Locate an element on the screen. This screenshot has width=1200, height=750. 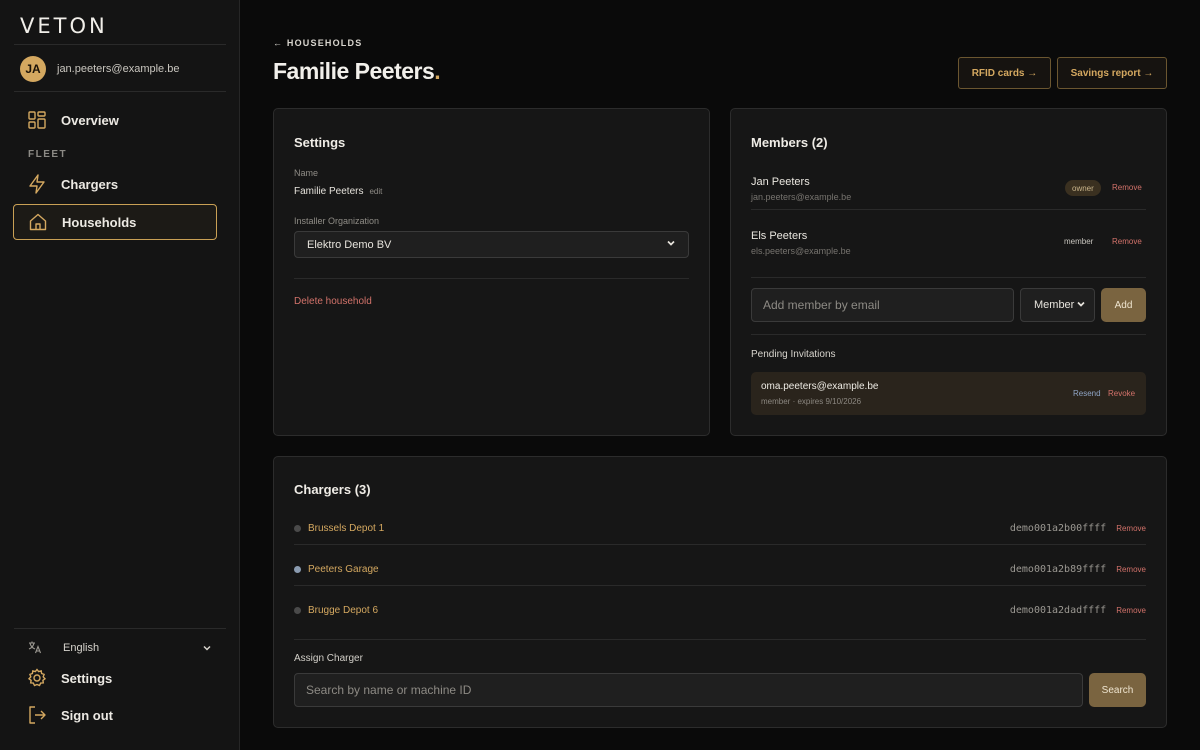
charger-name-link: Peeters Garage is located at coordinates (659, 569).